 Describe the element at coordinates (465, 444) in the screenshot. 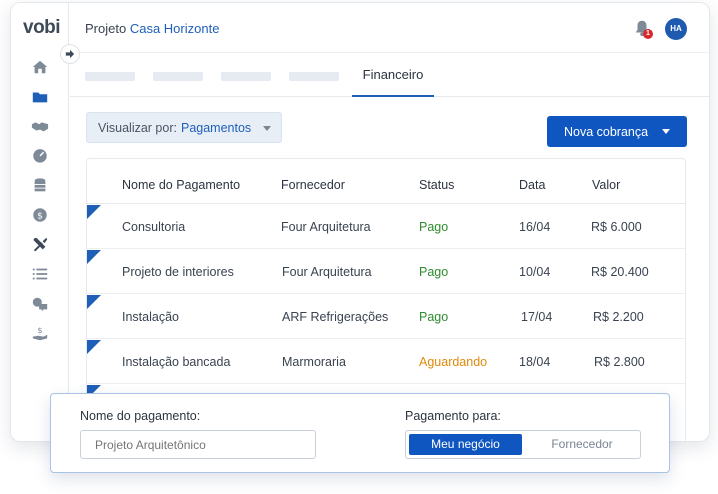

I see `option-my-business: Meu negócio` at that location.